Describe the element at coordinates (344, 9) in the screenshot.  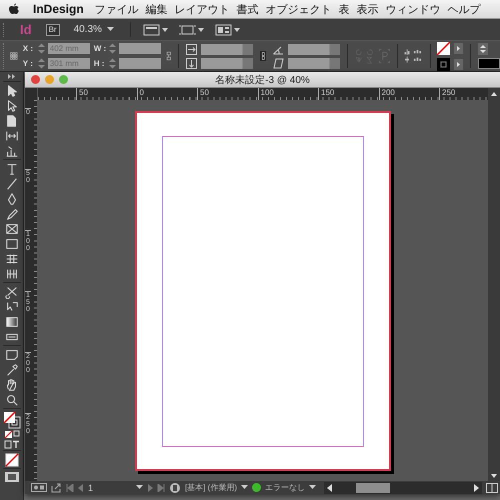
I see `menu-item: 表` at that location.